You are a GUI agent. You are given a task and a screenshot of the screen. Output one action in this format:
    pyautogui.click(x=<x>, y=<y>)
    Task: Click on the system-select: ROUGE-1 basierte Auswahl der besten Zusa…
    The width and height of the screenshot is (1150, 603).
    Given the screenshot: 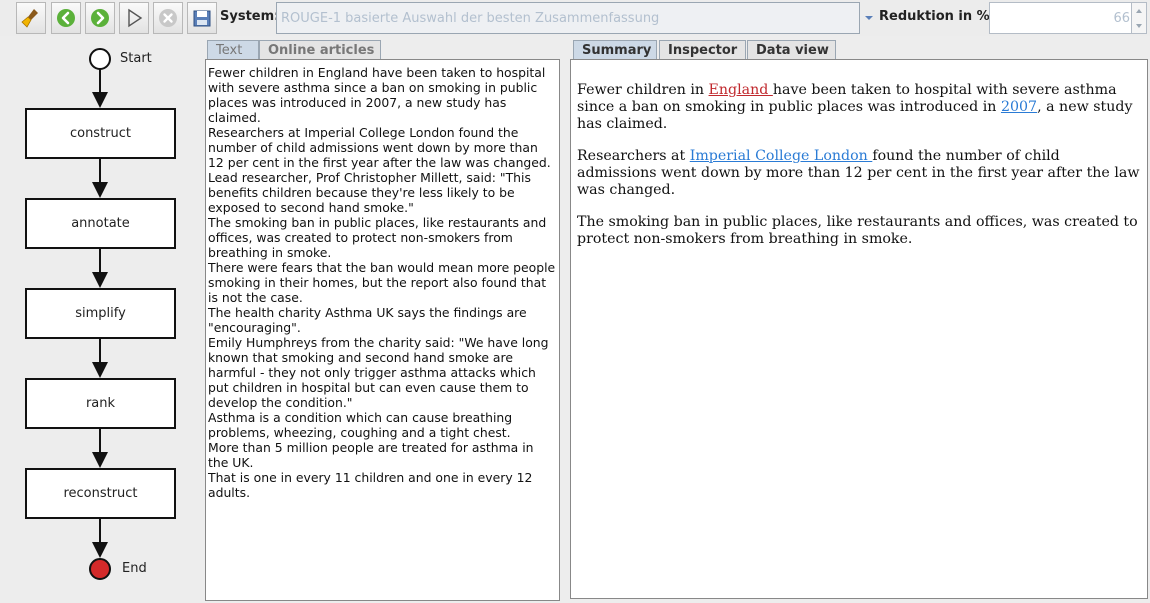 What is the action you would take?
    pyautogui.click(x=568, y=18)
    